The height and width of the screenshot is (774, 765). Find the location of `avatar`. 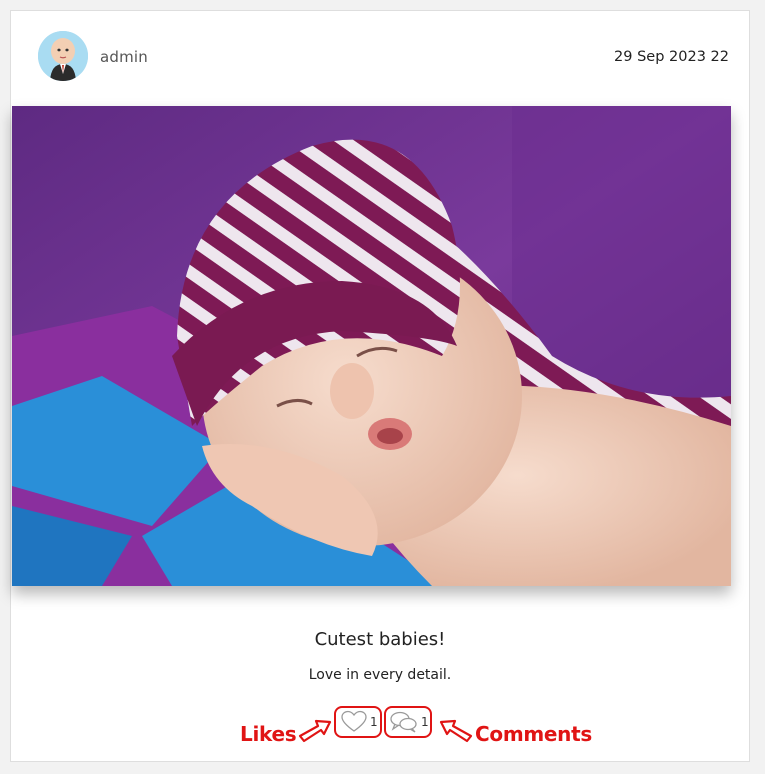

avatar is located at coordinates (63, 56).